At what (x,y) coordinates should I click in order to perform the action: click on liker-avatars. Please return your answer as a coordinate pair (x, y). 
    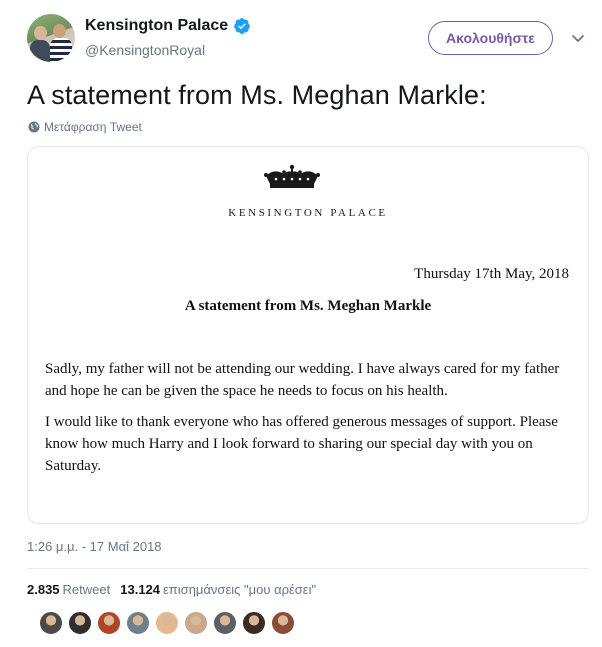
    Looking at the image, I should click on (167, 623).